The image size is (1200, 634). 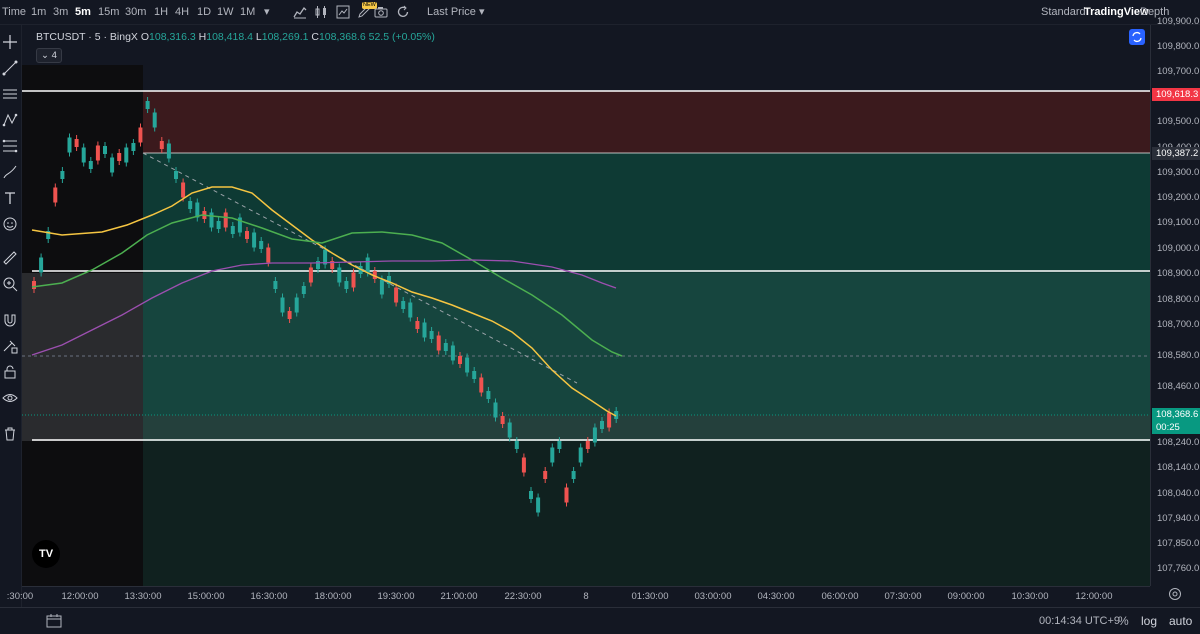 I want to click on view-tradingview: TradingView, so click(x=1116, y=12).